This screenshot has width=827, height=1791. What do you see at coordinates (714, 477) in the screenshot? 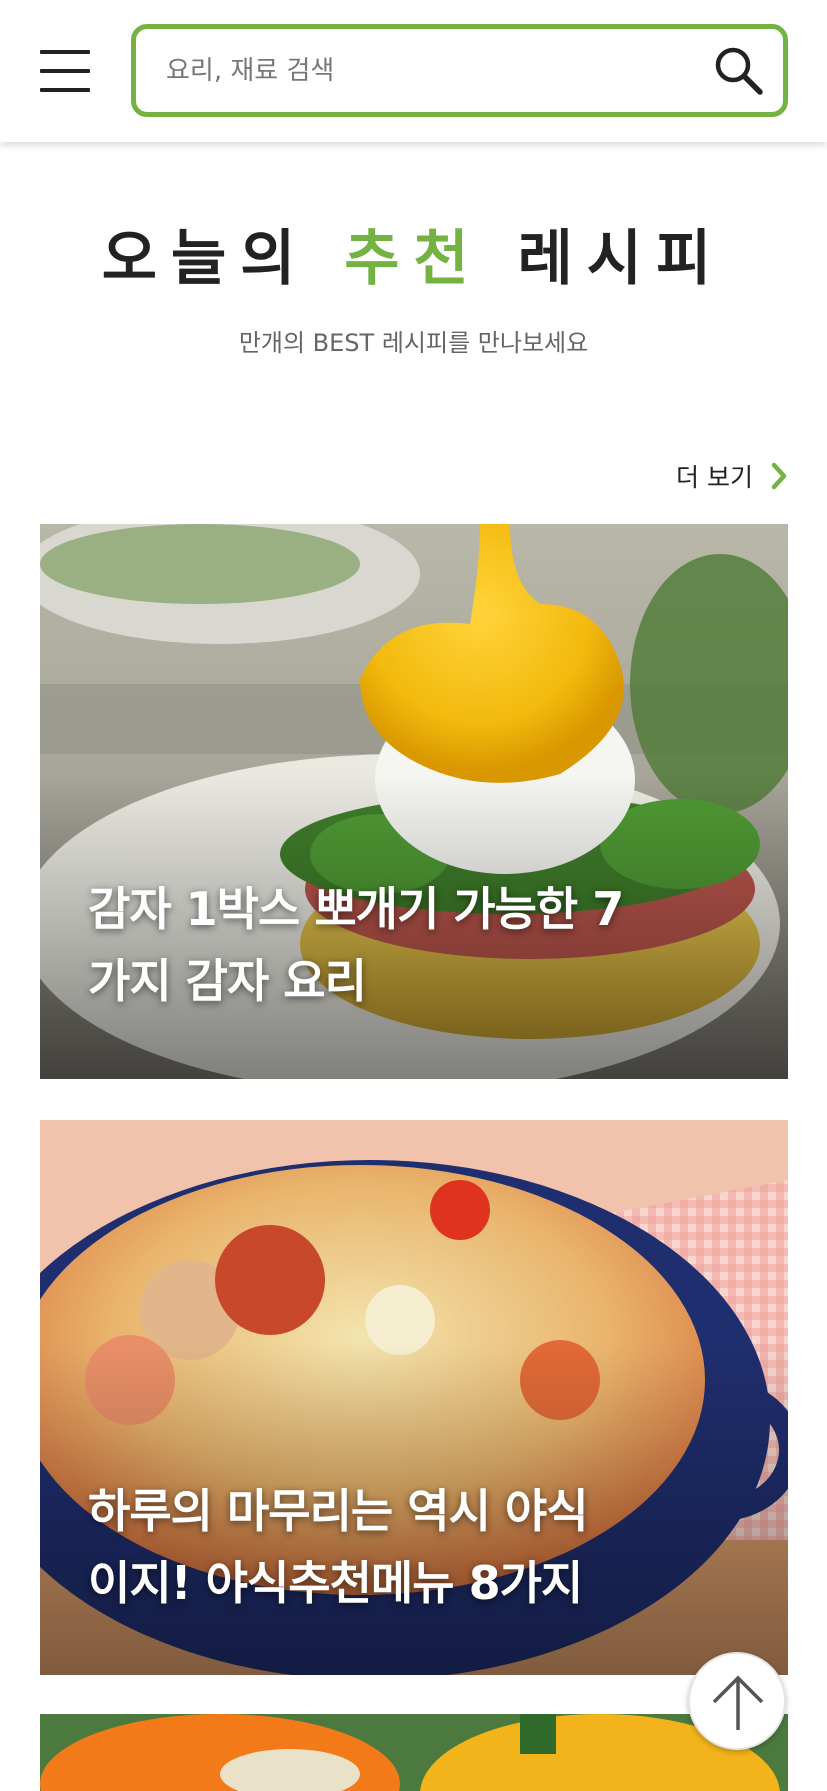
I see `more-label: 더 보기` at bounding box center [714, 477].